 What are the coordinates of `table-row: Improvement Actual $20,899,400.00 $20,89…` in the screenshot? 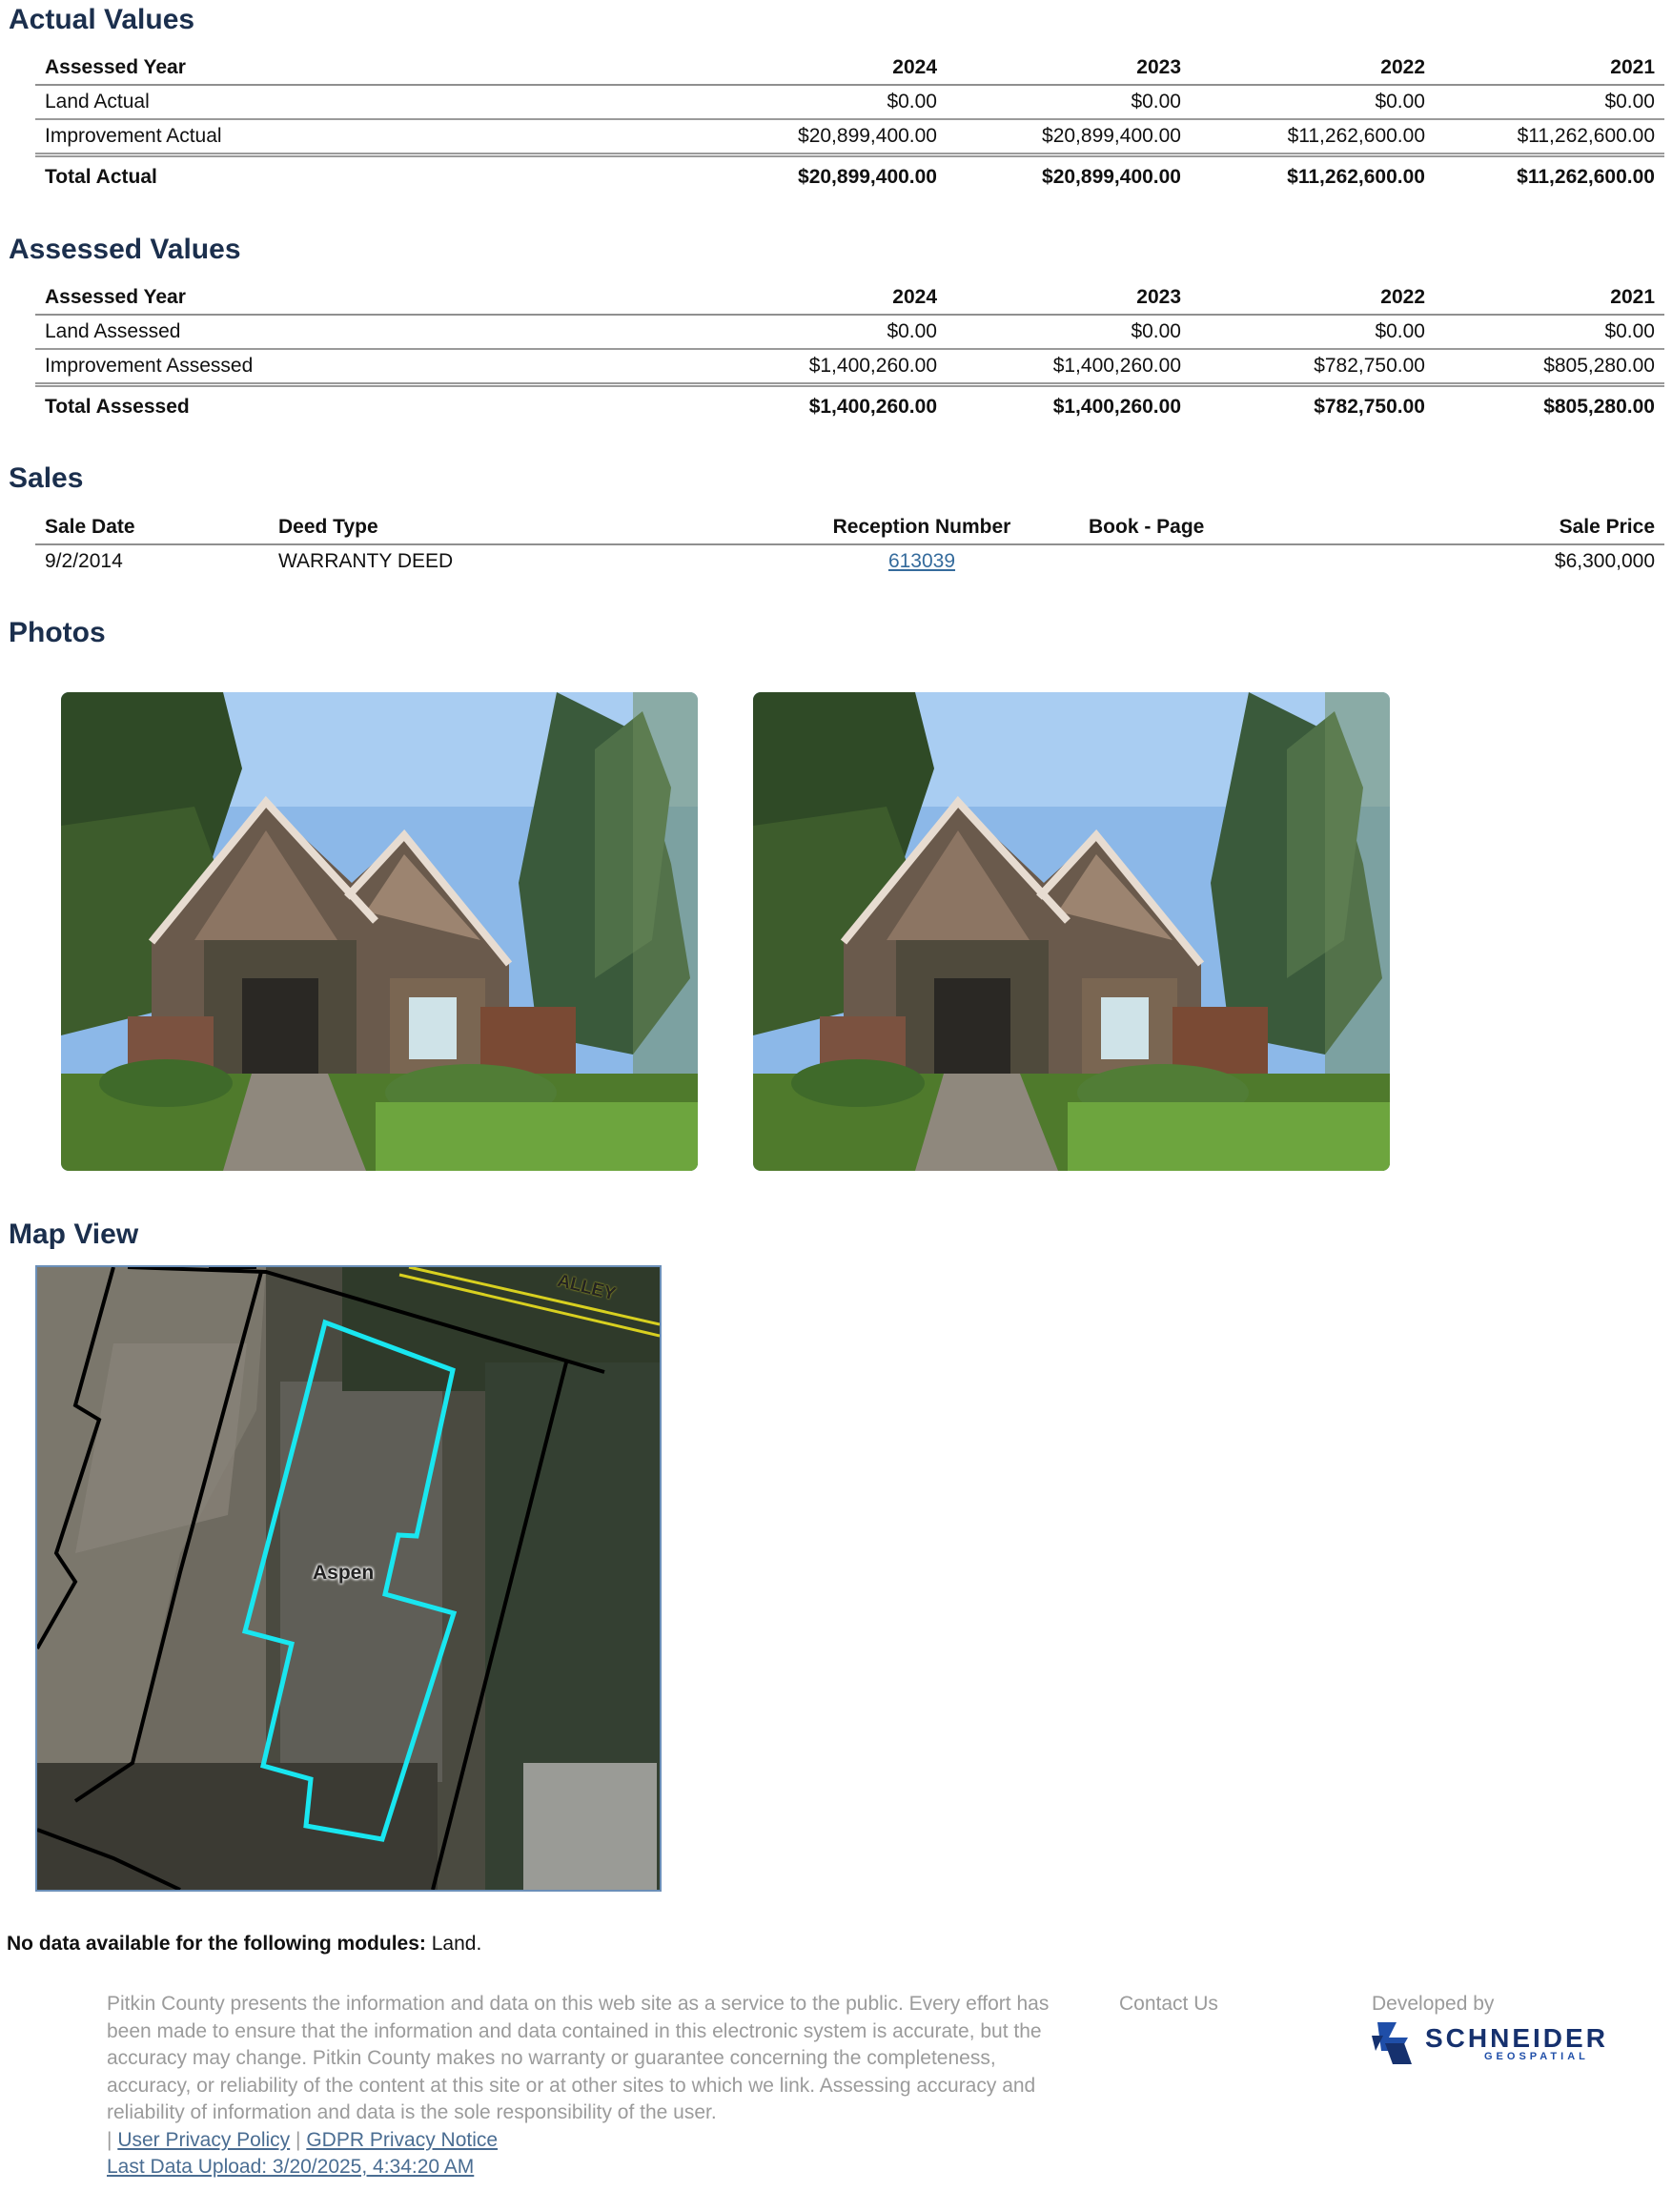 It's located at (849, 138).